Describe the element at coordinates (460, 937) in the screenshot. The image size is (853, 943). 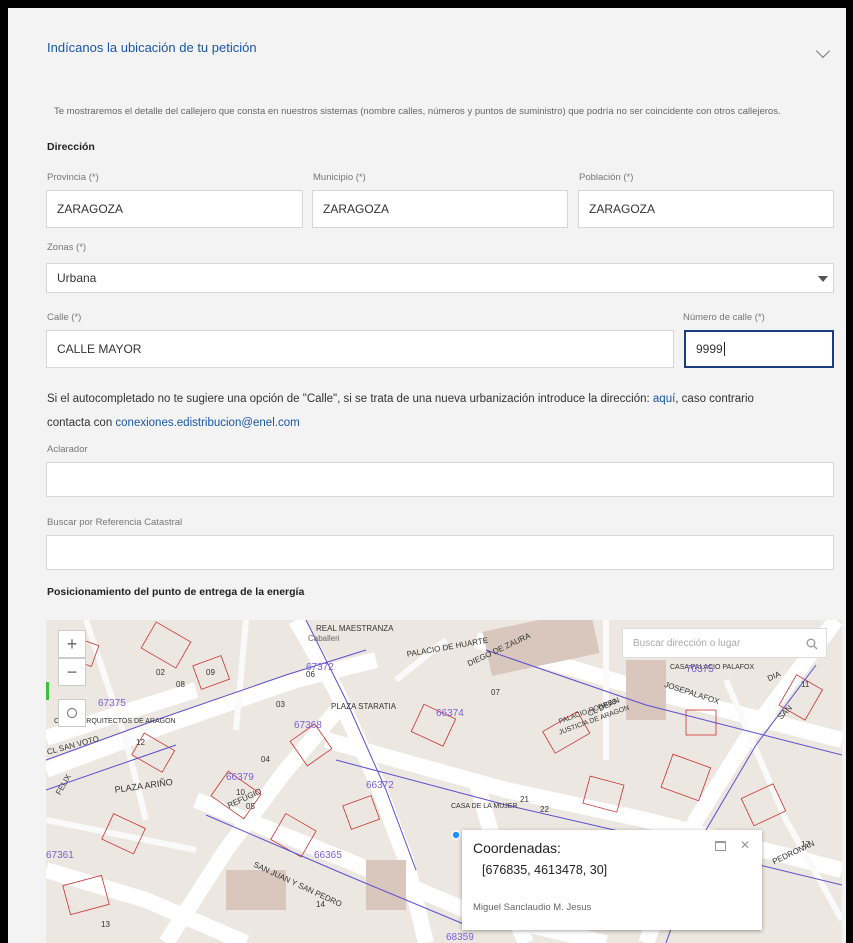
I see `map-label: 68359` at that location.